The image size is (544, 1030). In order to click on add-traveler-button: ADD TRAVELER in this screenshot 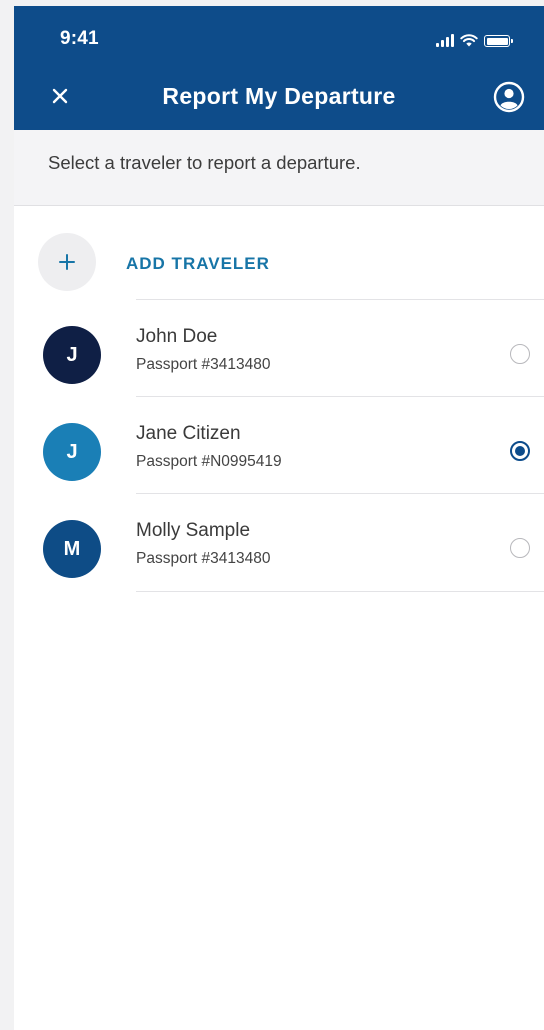, I will do `click(279, 263)`.